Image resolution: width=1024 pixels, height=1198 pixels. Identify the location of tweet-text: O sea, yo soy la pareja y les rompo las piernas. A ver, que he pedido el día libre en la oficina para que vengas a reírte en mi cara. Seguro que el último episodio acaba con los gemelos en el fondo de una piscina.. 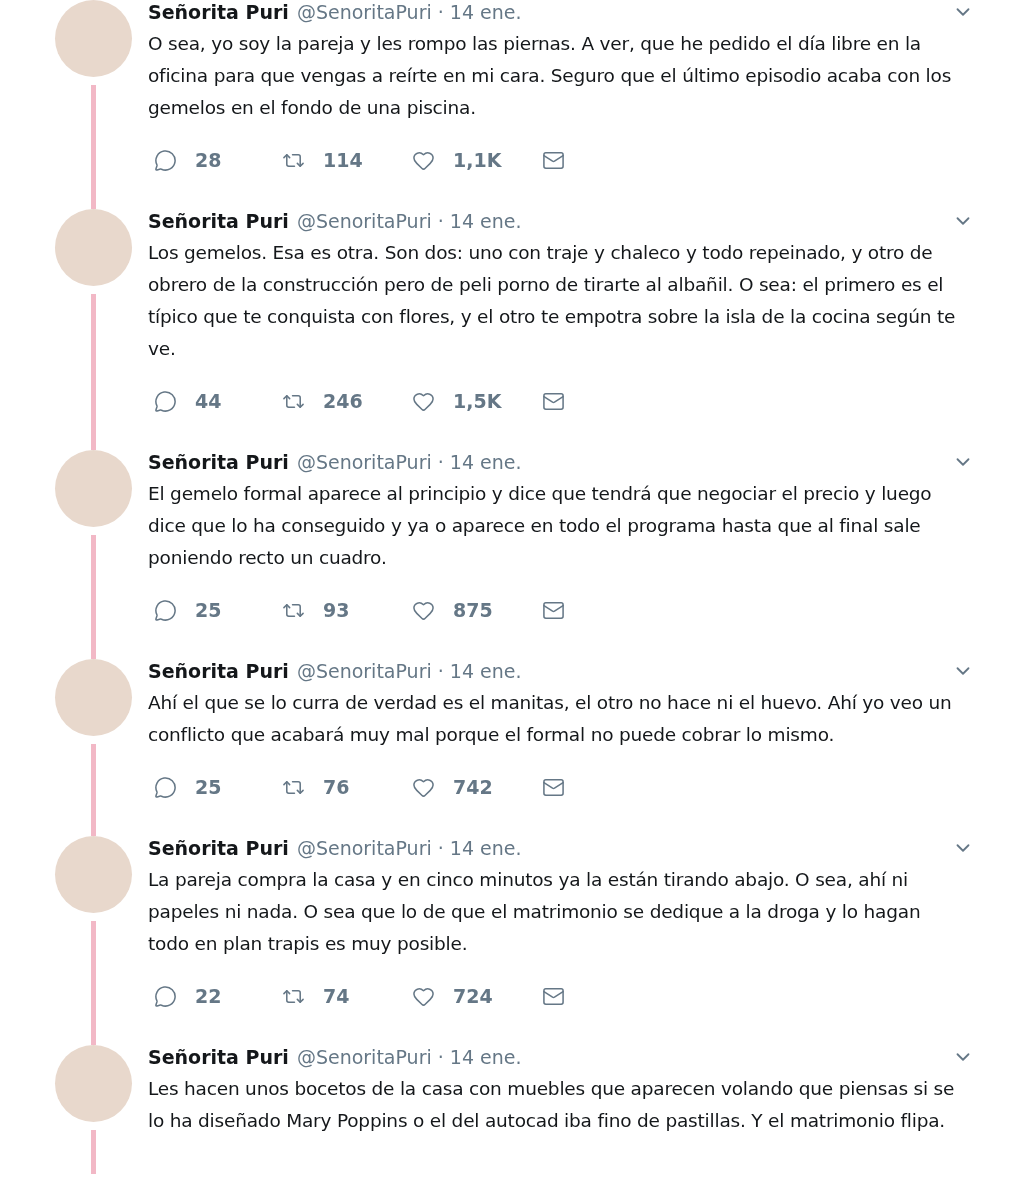
(550, 76).